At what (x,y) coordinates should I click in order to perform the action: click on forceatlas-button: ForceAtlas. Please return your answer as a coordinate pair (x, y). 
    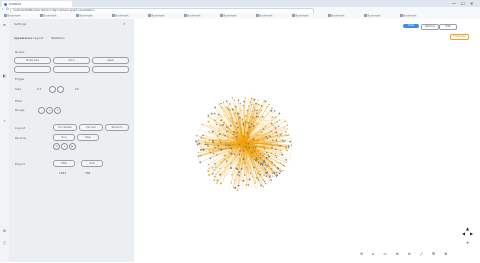
    Looking at the image, I should click on (65, 127).